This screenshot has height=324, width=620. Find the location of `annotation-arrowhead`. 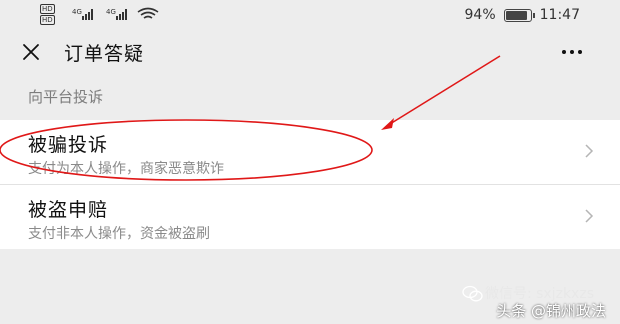

annotation-arrowhead is located at coordinates (387, 124).